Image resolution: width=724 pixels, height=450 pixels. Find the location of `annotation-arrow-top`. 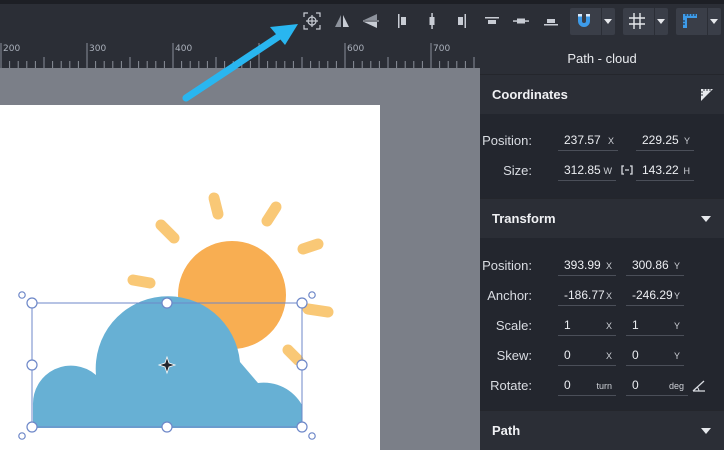

annotation-arrow-top is located at coordinates (240, 63).